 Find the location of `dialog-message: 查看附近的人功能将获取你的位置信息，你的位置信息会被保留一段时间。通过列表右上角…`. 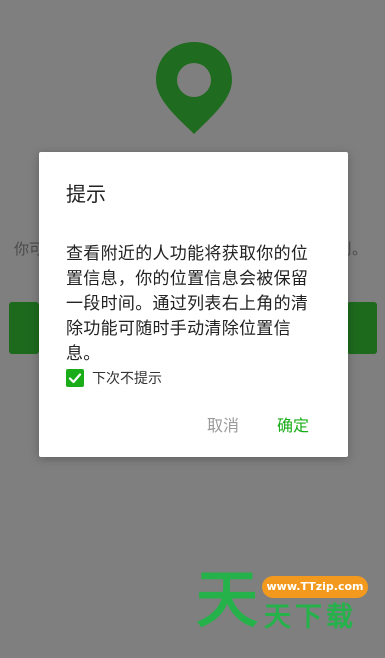

dialog-message: 查看附近的人功能将获取你的位置信息，你的位置信息会被保留一段时间。通过列表右上角… is located at coordinates (187, 304).